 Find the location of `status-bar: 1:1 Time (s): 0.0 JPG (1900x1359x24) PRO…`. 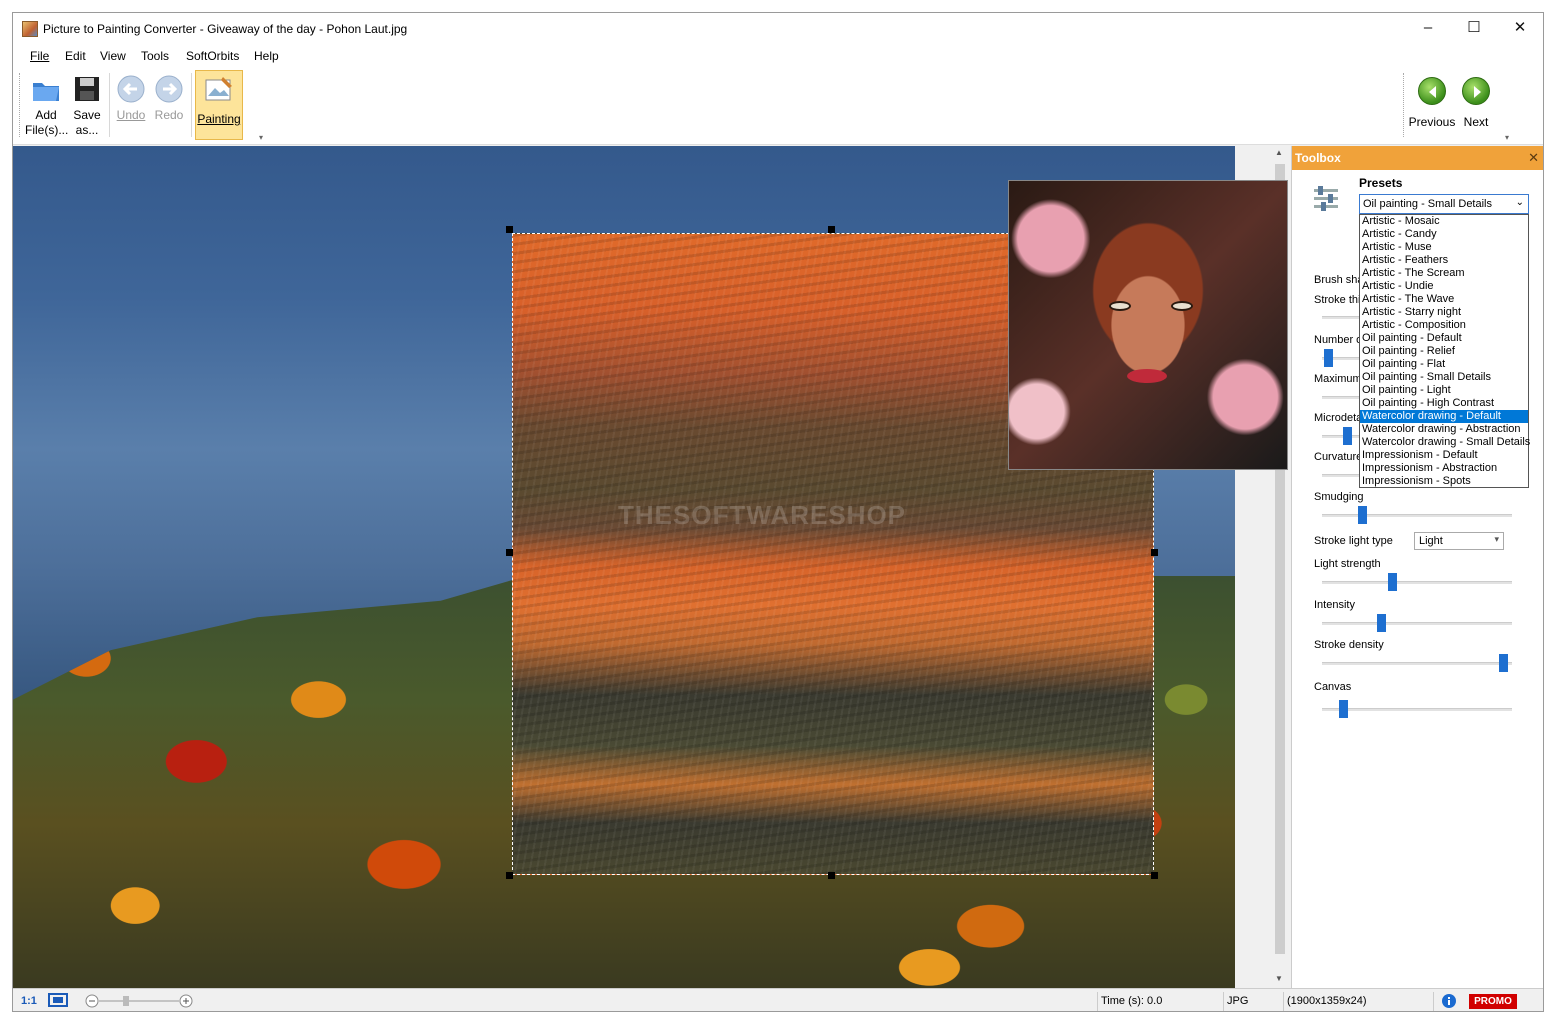

status-bar: 1:1 Time (s): 0.0 JPG (1900x1359x24) PRO… is located at coordinates (778, 999).